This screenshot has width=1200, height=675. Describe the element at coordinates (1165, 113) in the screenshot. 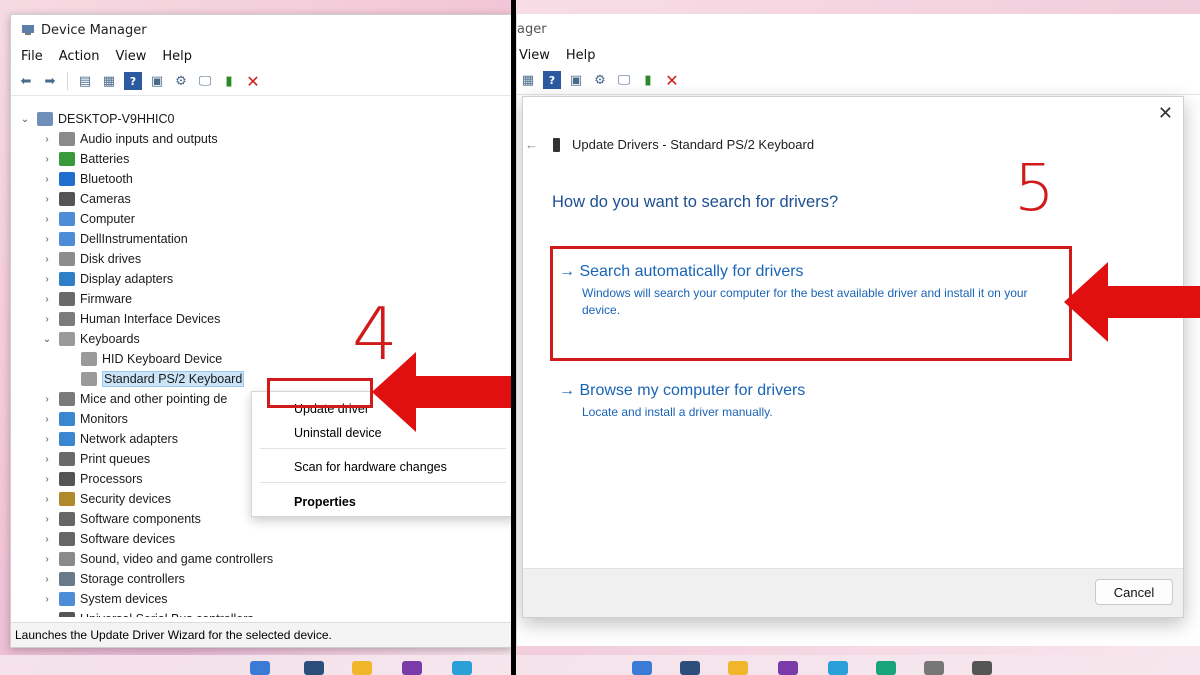

I see `close-icon: ✕` at that location.